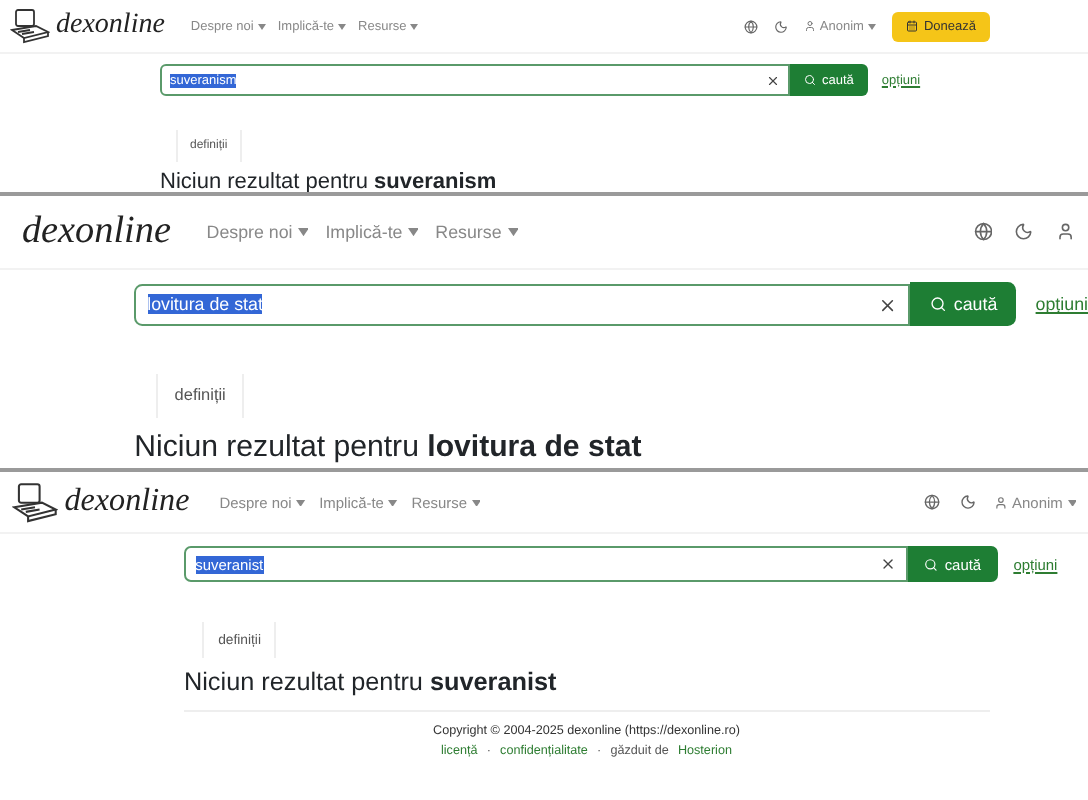 This screenshot has height=800, width=1088. Describe the element at coordinates (200, 396) in the screenshot. I see `tab: definiții` at that location.